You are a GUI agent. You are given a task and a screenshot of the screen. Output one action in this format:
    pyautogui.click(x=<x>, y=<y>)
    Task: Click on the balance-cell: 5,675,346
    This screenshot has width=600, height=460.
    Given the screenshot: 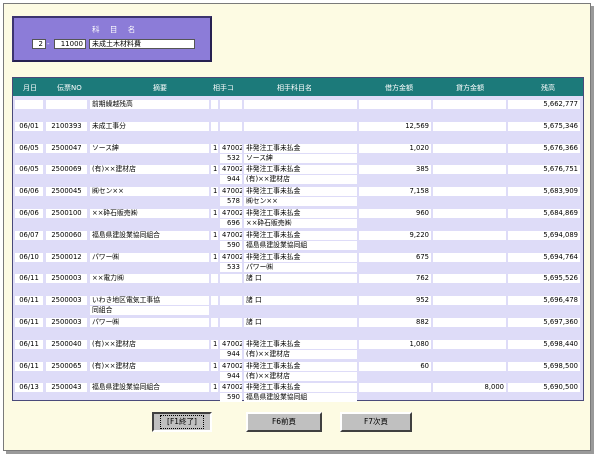 What is the action you would take?
    pyautogui.click(x=544, y=126)
    